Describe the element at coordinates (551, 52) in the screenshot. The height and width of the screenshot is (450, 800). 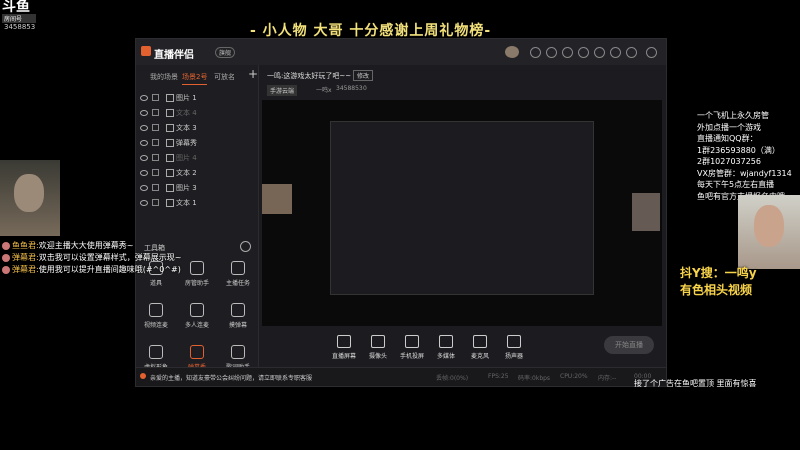
I see `message-icon` at that location.